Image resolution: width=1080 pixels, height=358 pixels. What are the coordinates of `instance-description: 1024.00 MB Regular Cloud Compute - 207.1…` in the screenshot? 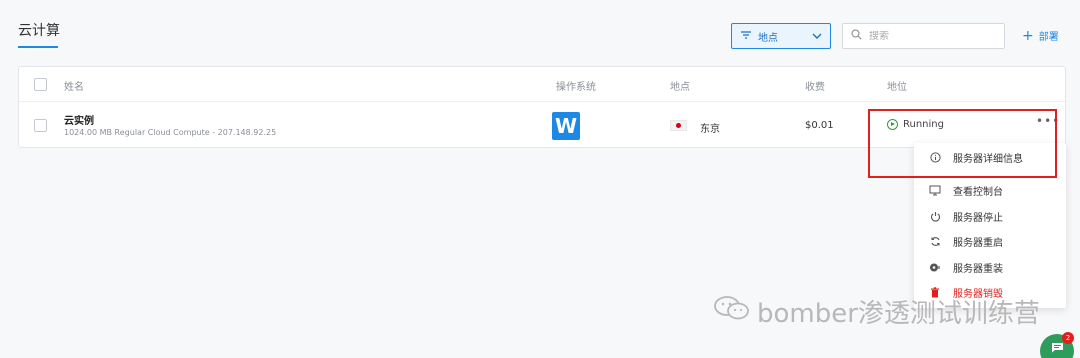 It's located at (170, 132).